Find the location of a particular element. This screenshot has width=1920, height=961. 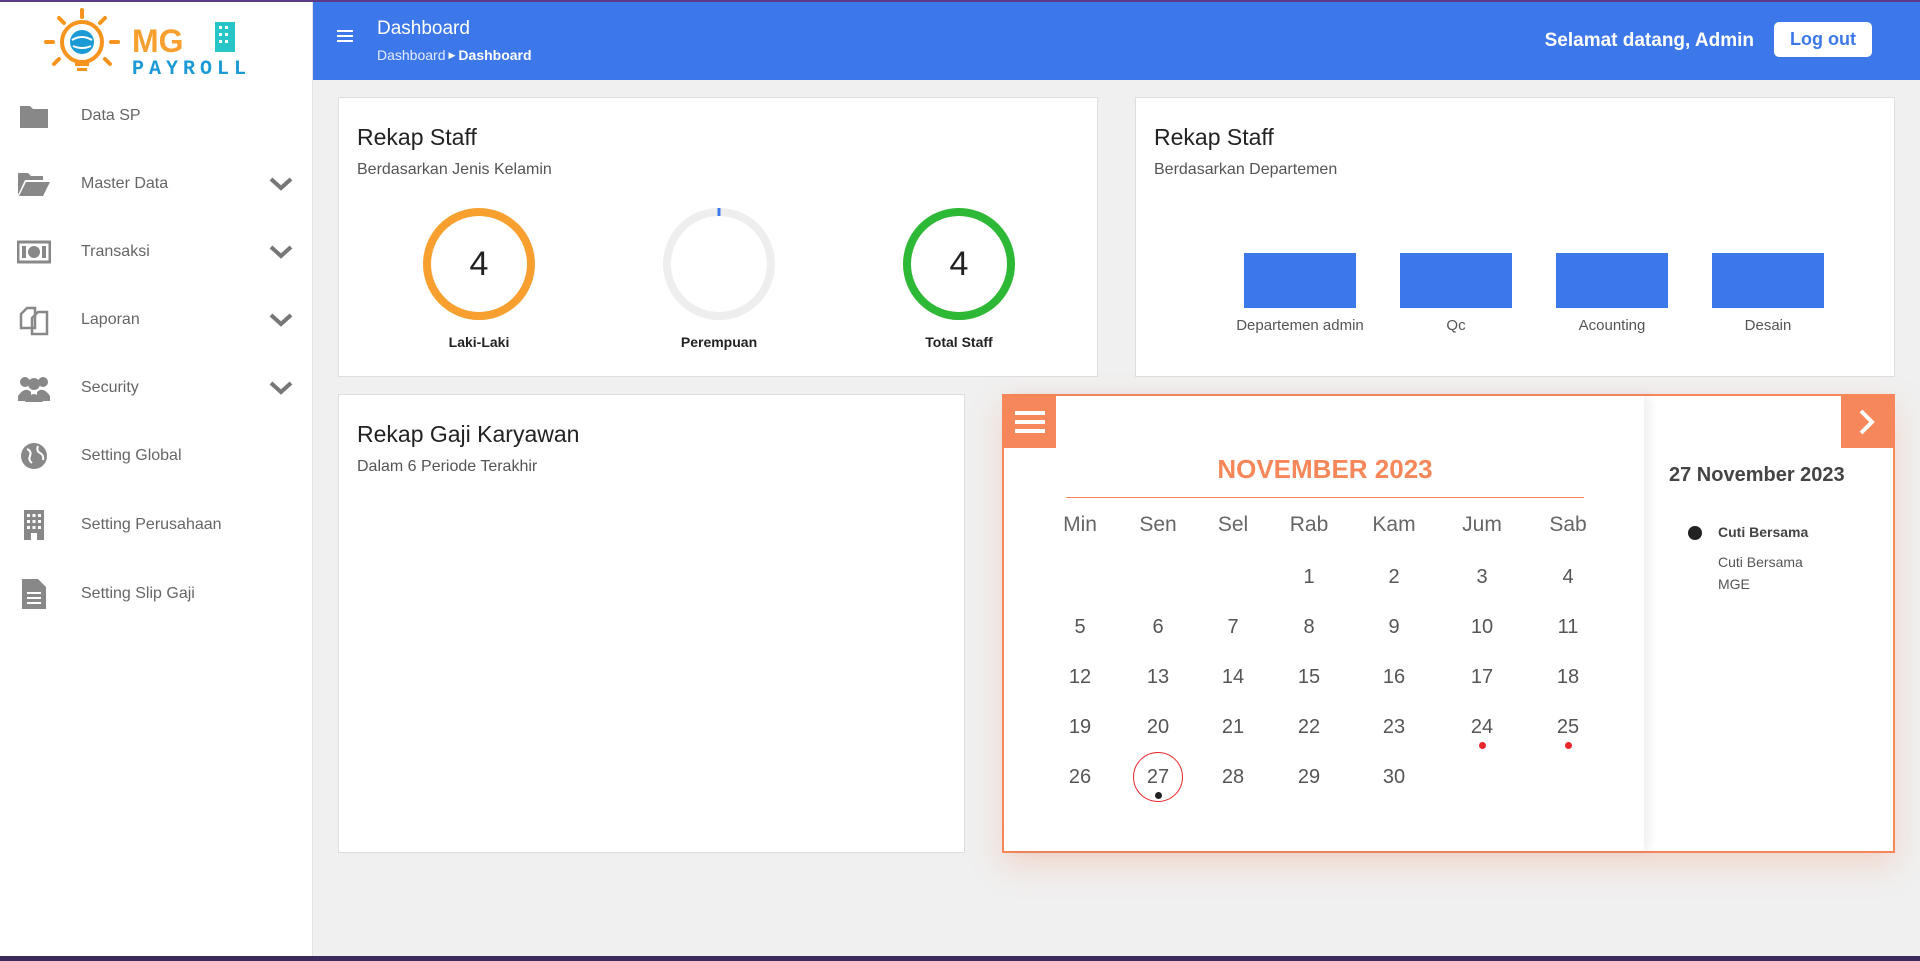

calendar-day: 7 is located at coordinates (1233, 627).